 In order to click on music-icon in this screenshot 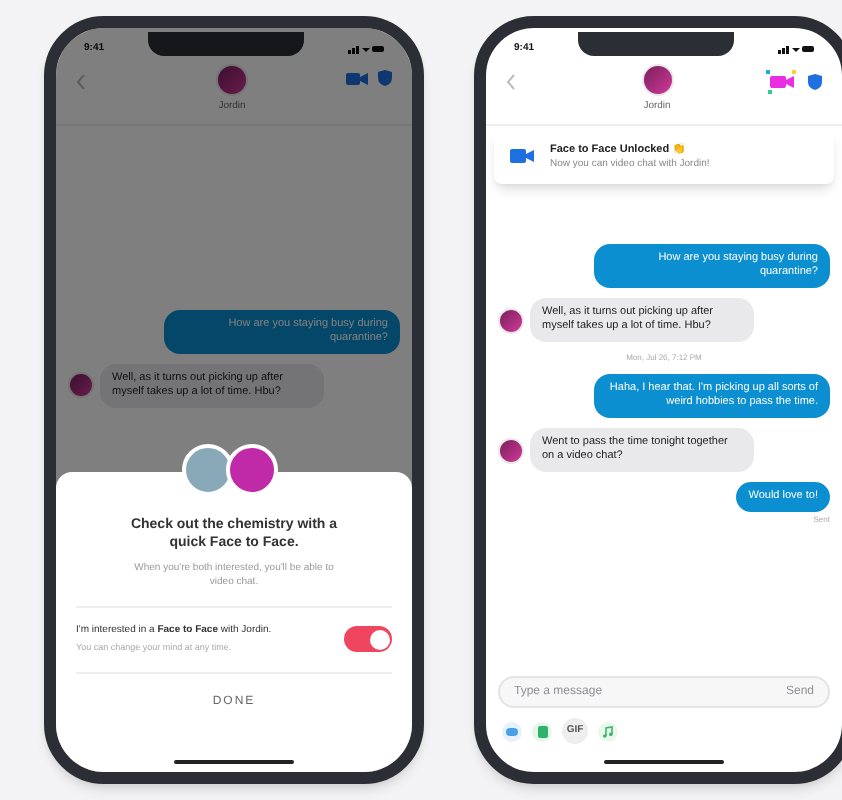, I will do `click(608, 731)`.